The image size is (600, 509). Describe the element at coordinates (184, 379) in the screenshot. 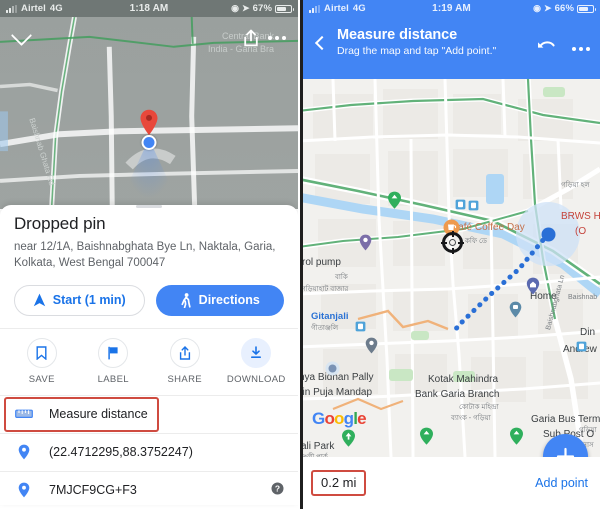

I see `share-action-label: SHARE` at that location.